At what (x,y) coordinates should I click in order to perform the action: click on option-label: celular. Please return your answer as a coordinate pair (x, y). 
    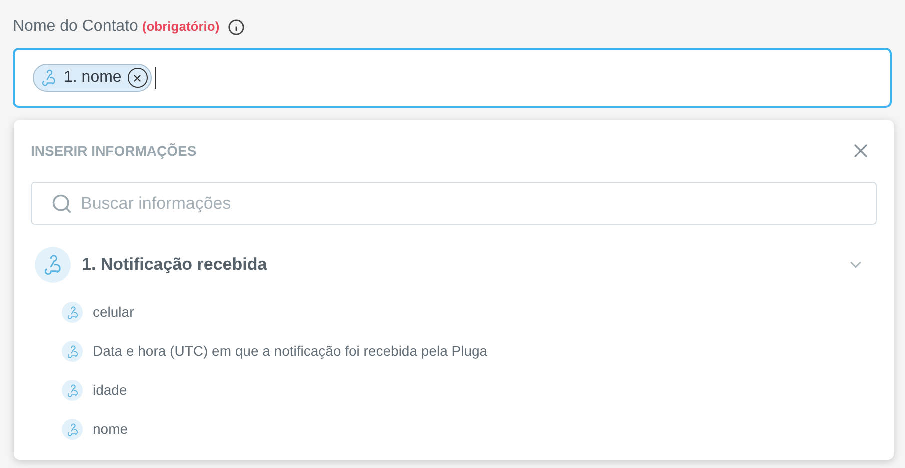
    Looking at the image, I should click on (113, 312).